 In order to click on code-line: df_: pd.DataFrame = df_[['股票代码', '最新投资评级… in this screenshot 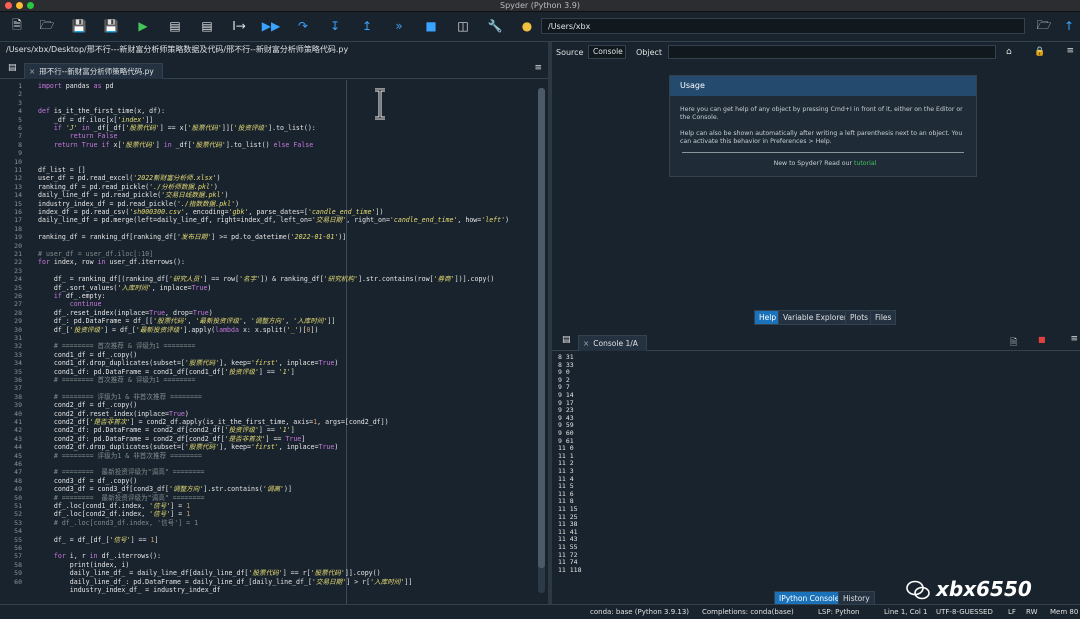, I will do `click(187, 321)`.